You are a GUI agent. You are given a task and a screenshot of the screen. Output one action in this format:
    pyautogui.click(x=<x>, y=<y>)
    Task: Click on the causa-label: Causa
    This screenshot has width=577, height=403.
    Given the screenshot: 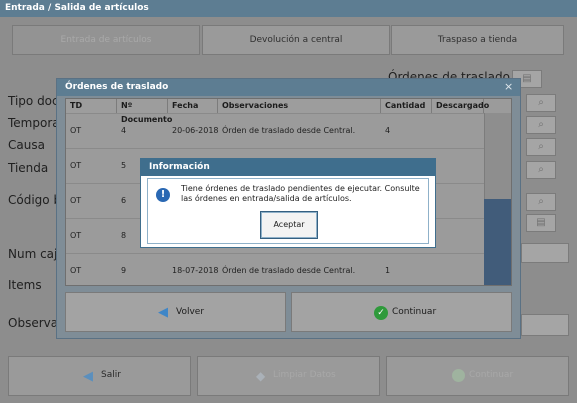 What is the action you would take?
    pyautogui.click(x=26, y=145)
    